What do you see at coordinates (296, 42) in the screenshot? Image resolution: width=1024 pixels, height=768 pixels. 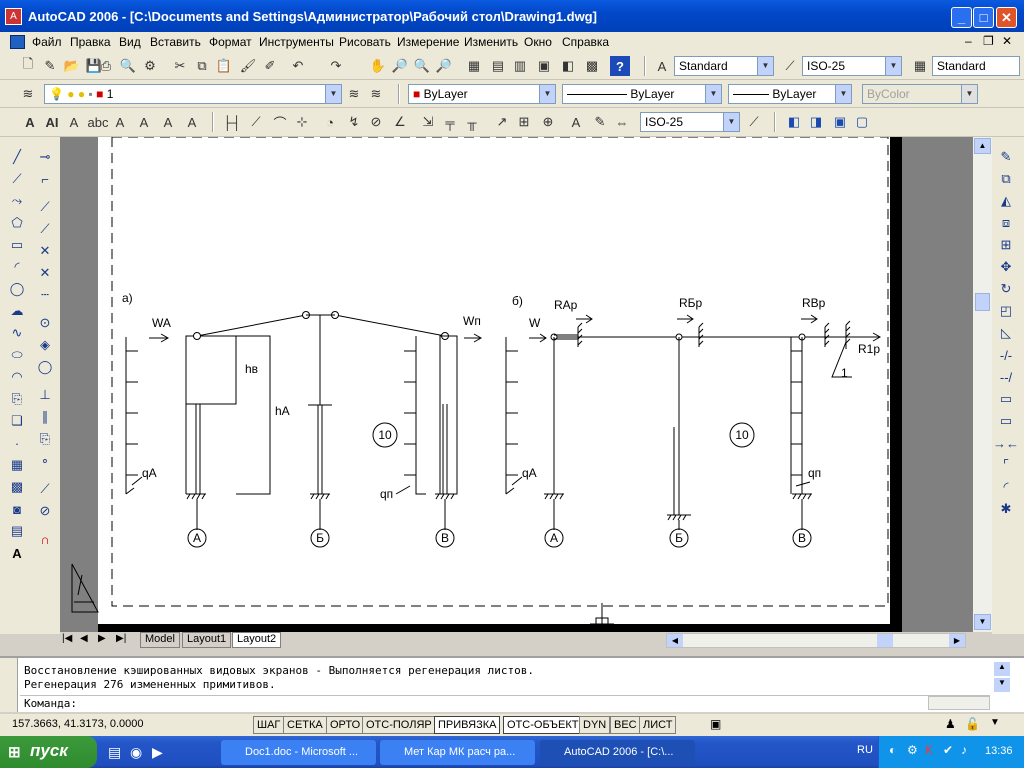 I see `menu-tools: Инструменты` at bounding box center [296, 42].